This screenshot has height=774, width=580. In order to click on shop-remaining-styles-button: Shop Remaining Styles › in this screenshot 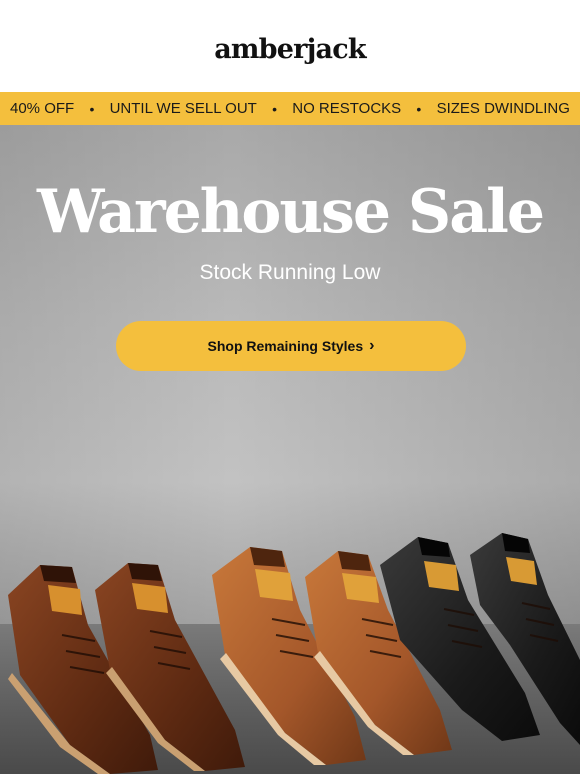, I will do `click(291, 346)`.